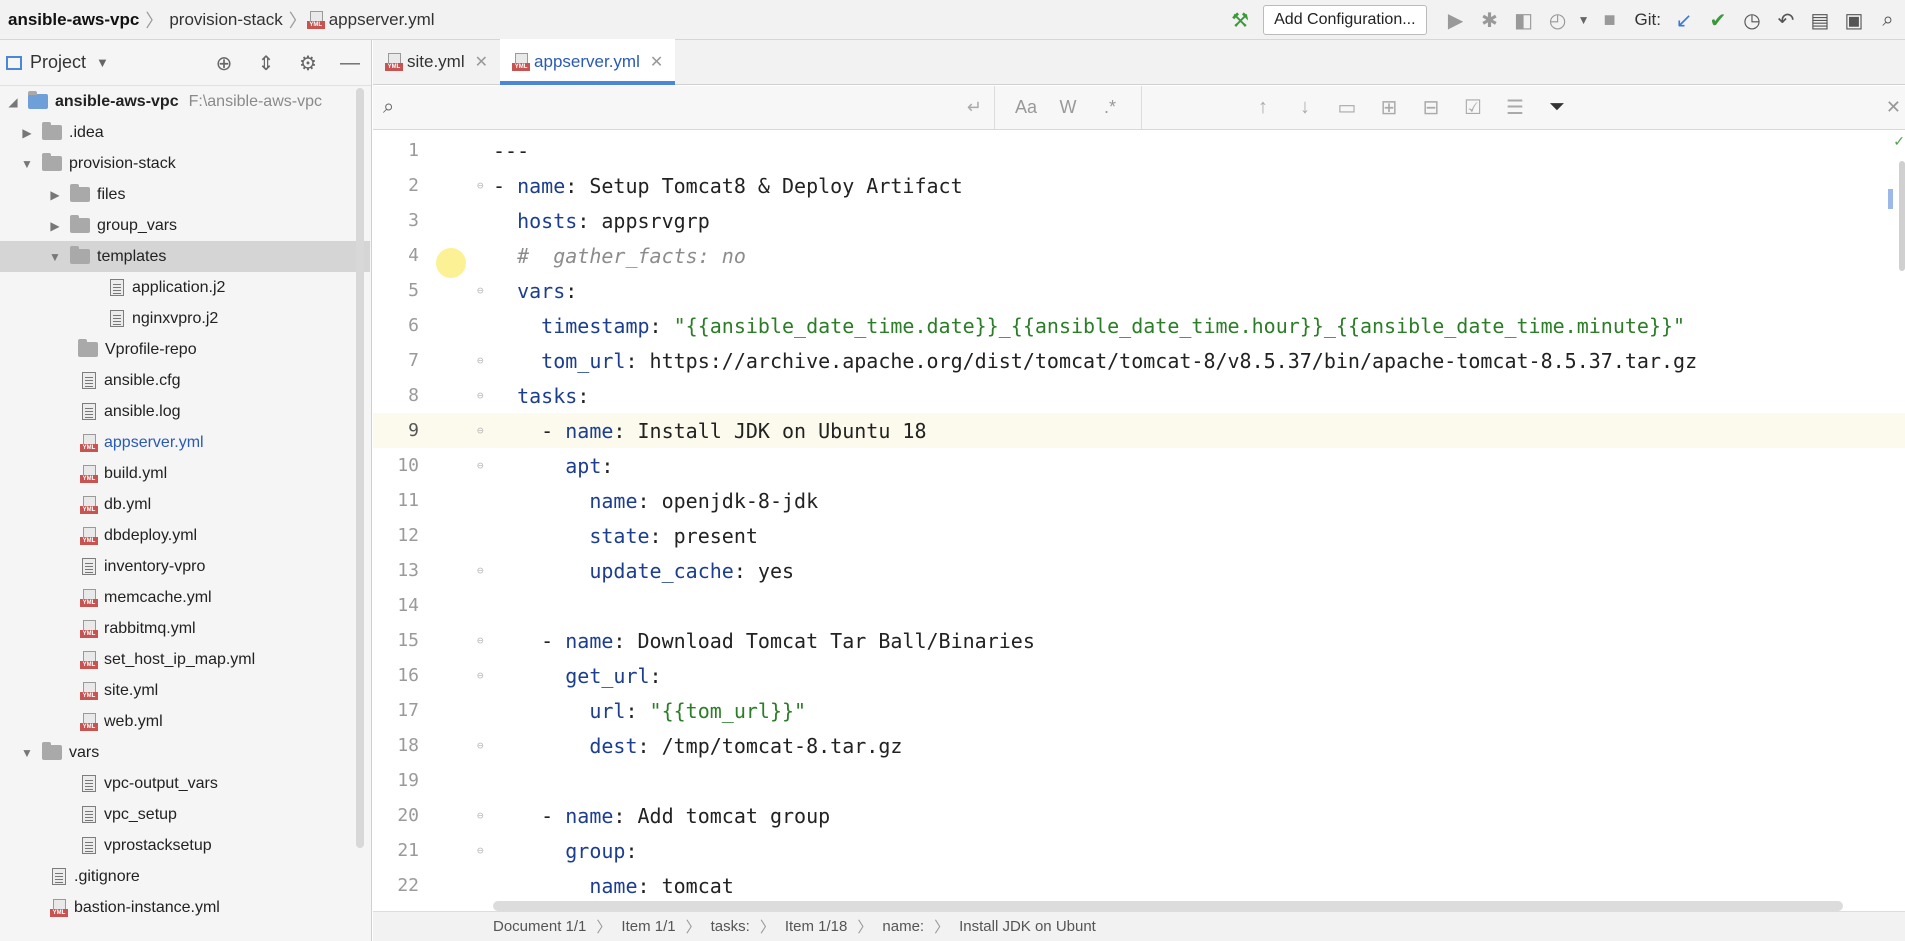  What do you see at coordinates (1854, 20) in the screenshot?
I see `terminal-icon: ▣` at bounding box center [1854, 20].